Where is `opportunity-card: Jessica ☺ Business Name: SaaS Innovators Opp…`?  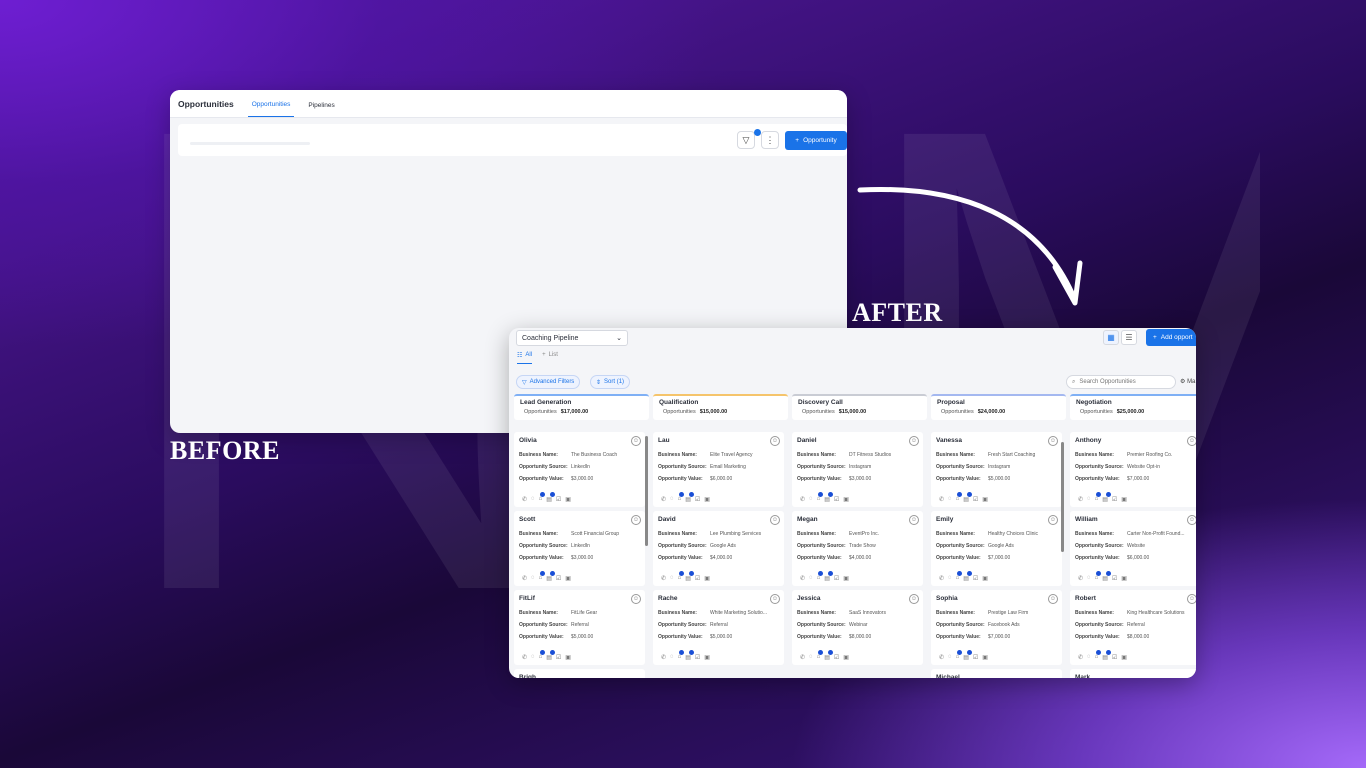 opportunity-card: Jessica ☺ Business Name: SaaS Innovators Opp… is located at coordinates (857, 627).